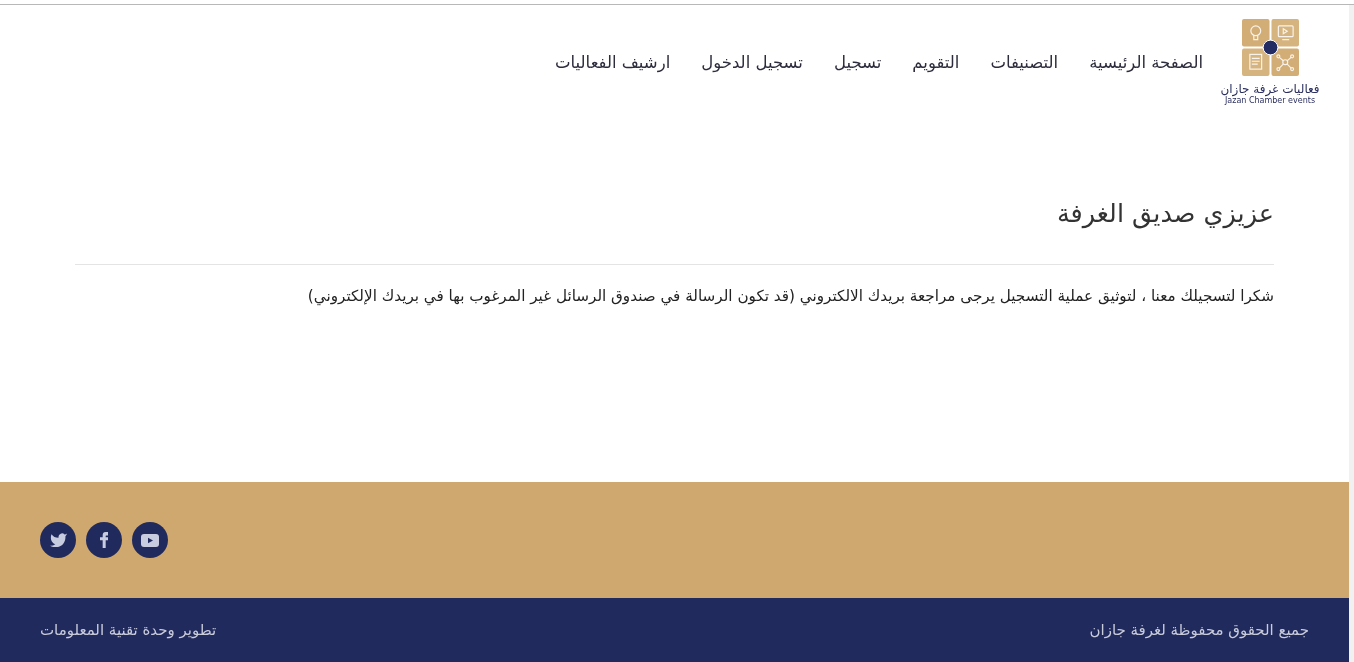  I want to click on nav-link: ارشيف الفعاليات, so click(613, 63).